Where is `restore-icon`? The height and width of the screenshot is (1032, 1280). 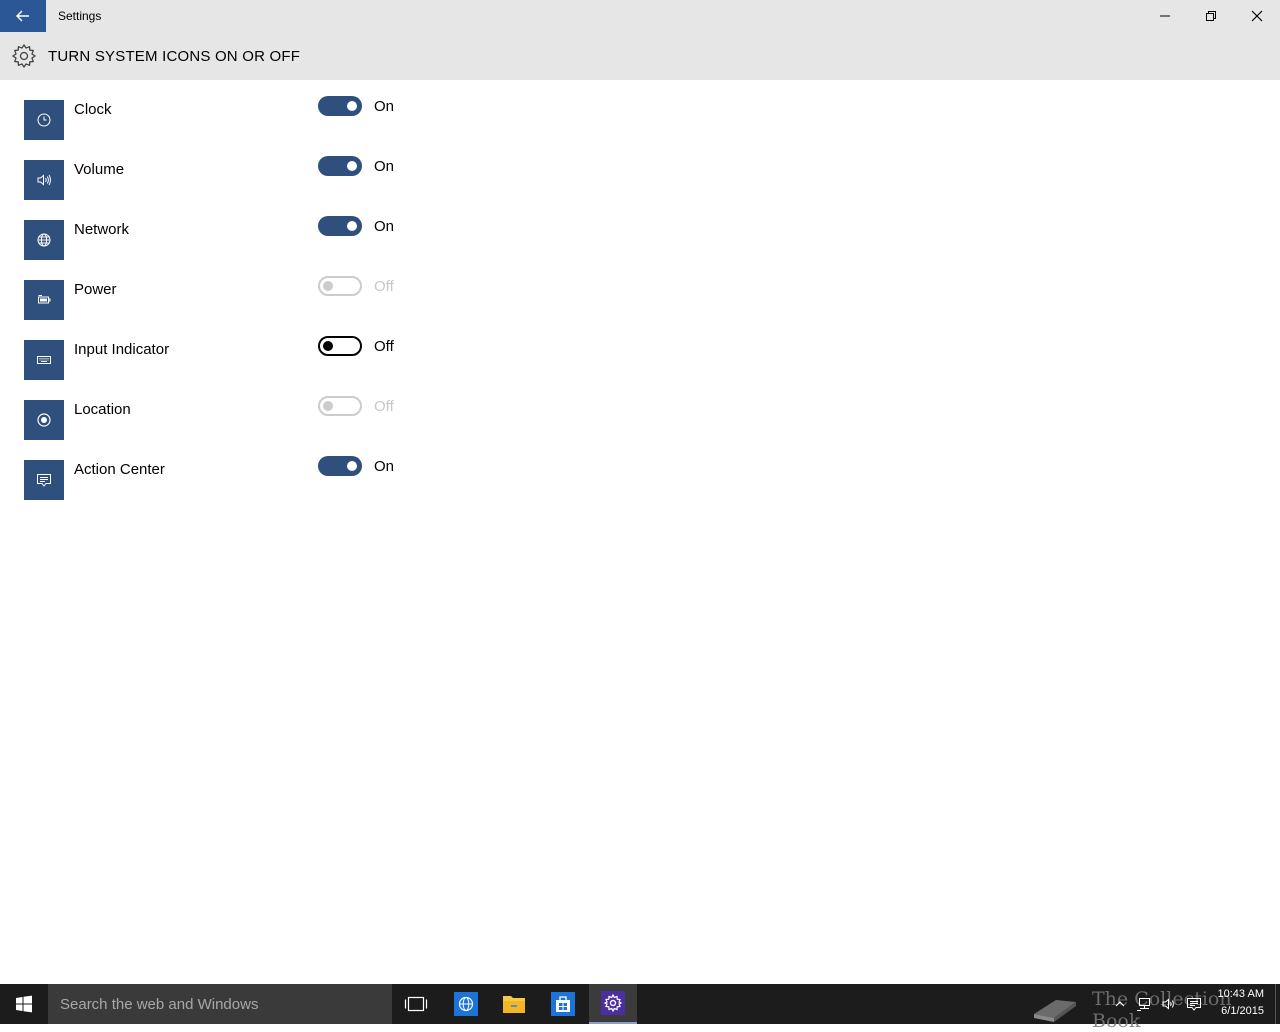 restore-icon is located at coordinates (1211, 16).